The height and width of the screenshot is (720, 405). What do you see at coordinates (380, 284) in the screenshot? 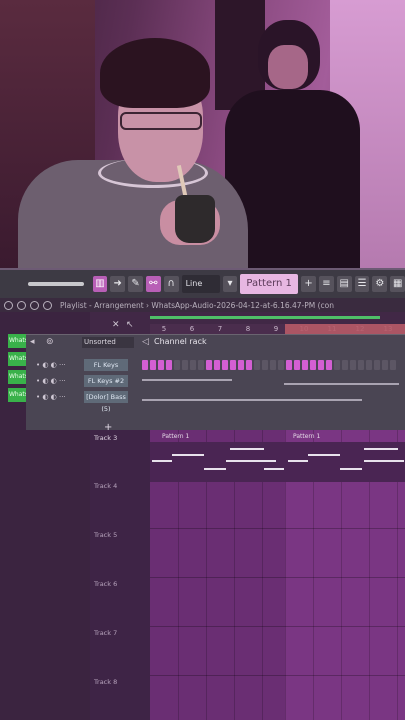
I see `plugin-icon: ⚙` at bounding box center [380, 284].